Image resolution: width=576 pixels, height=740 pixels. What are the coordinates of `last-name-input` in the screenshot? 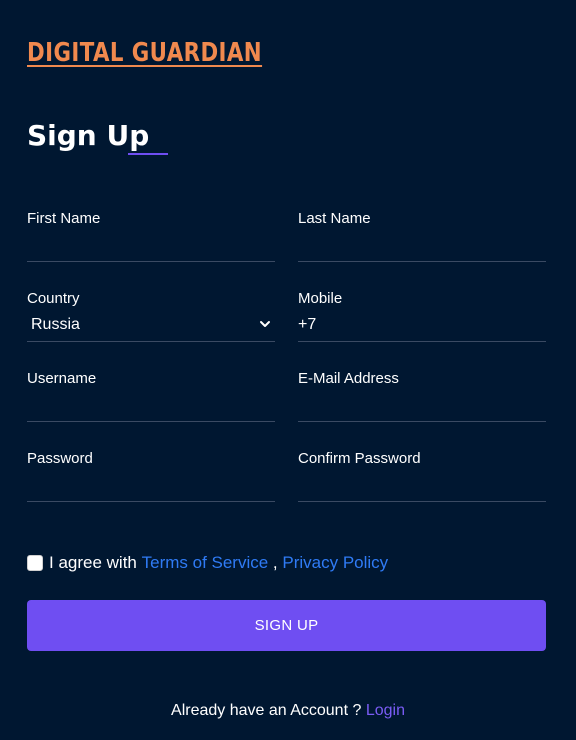 It's located at (422, 247).